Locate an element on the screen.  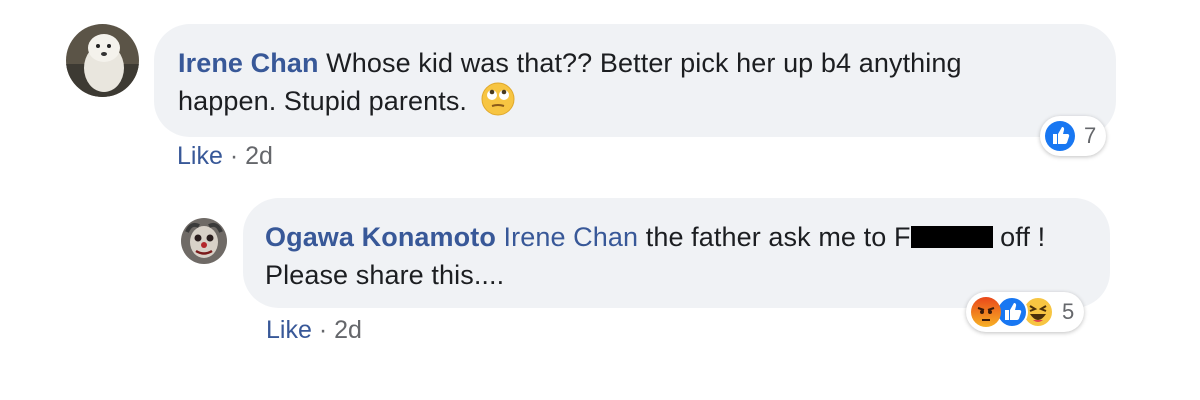
angry-reaction-icon is located at coordinates (986, 312).